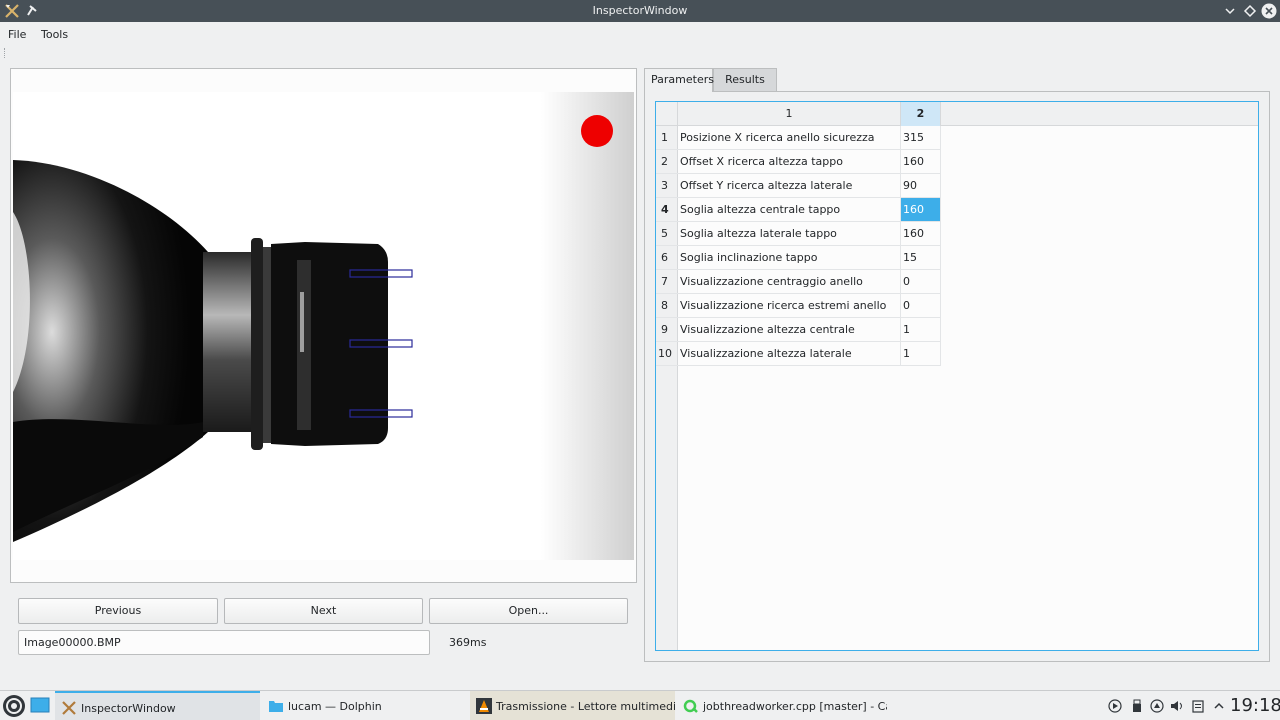 This screenshot has height=720, width=1280. I want to click on maximize-icon, so click(1250, 11).